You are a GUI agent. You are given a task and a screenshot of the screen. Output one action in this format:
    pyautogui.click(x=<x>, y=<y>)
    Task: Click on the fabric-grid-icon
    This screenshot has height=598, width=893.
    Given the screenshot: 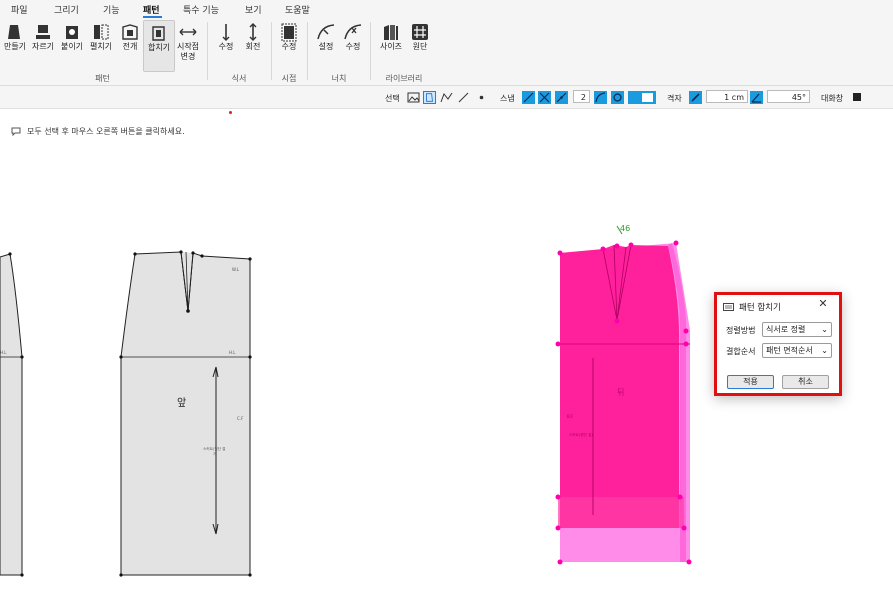 What is the action you would take?
    pyautogui.click(x=420, y=32)
    